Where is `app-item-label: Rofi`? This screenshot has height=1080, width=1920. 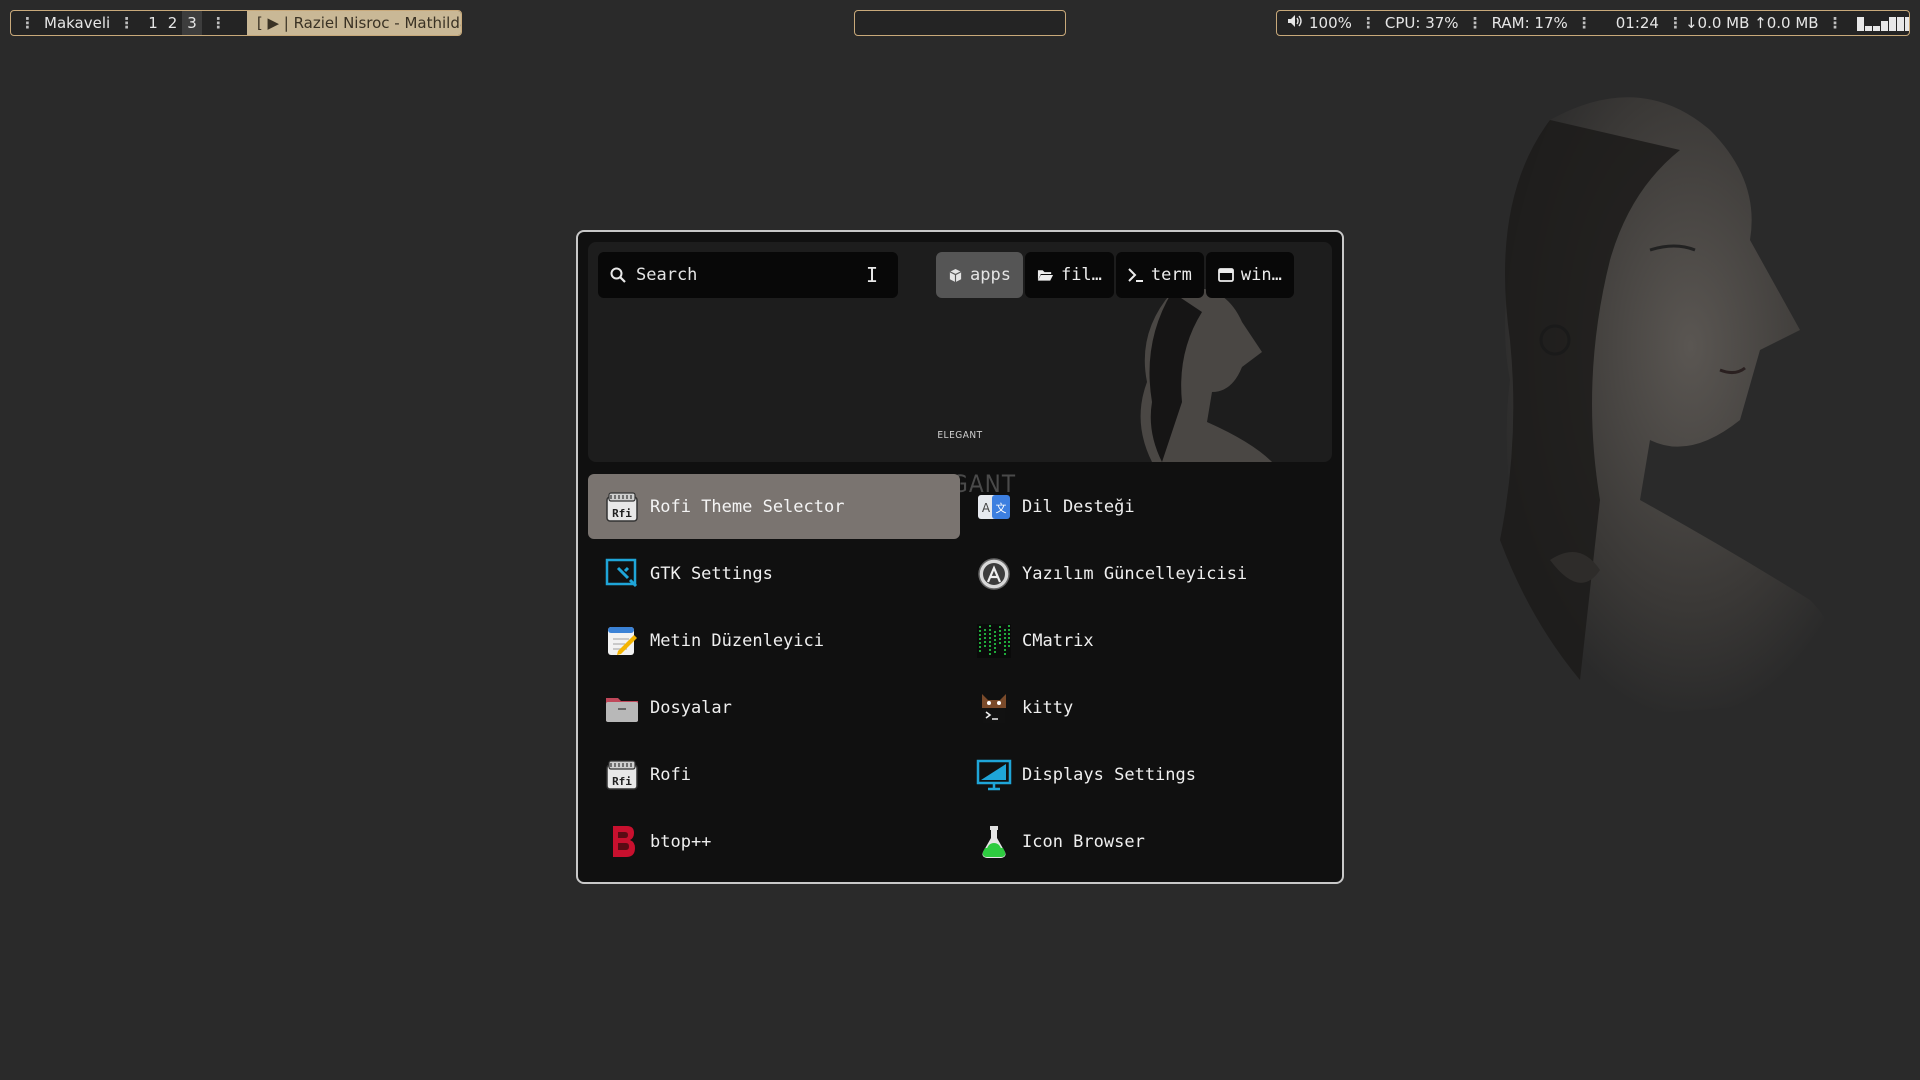
app-item-label: Rofi is located at coordinates (670, 774).